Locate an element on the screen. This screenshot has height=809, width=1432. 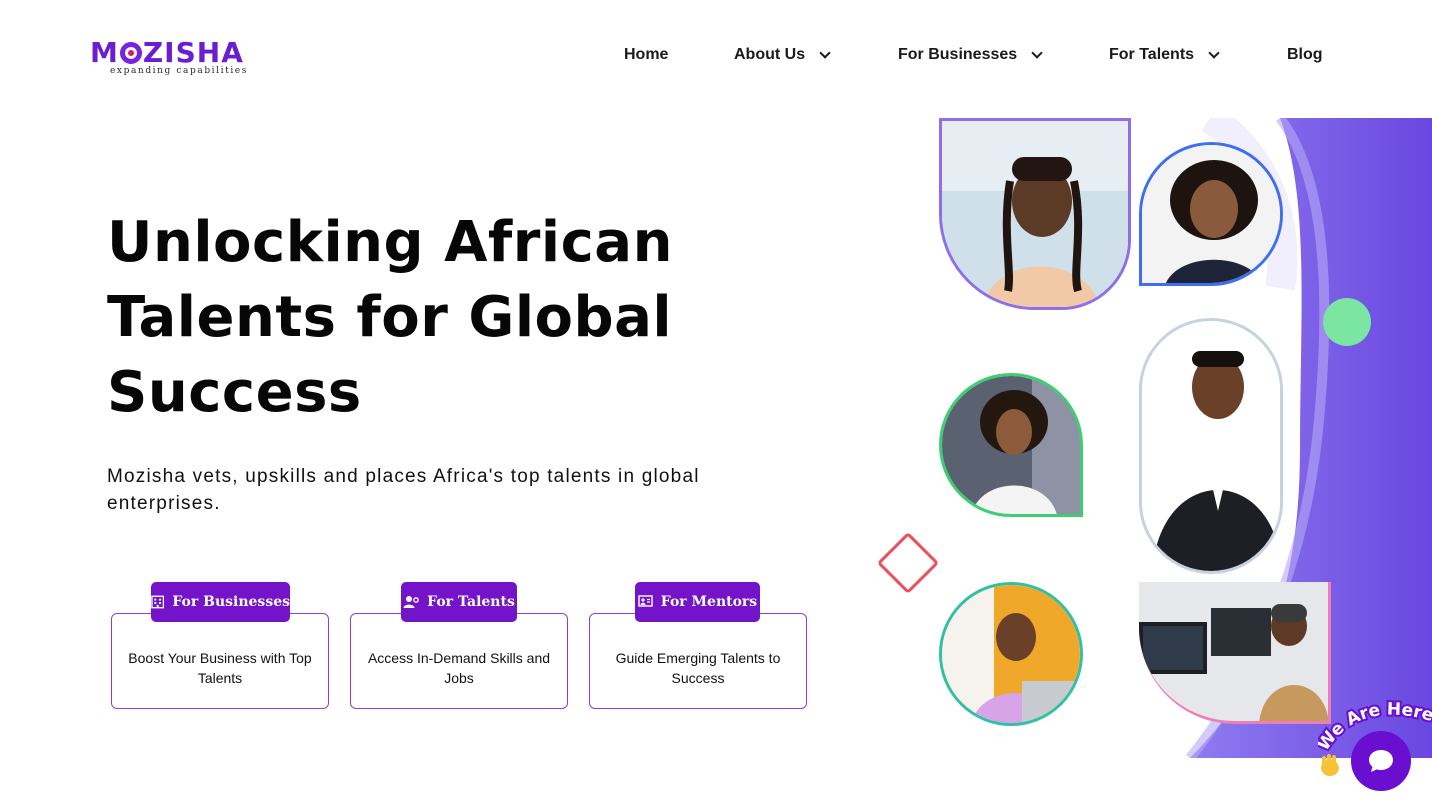
nav-home-label: Home is located at coordinates (646, 54).